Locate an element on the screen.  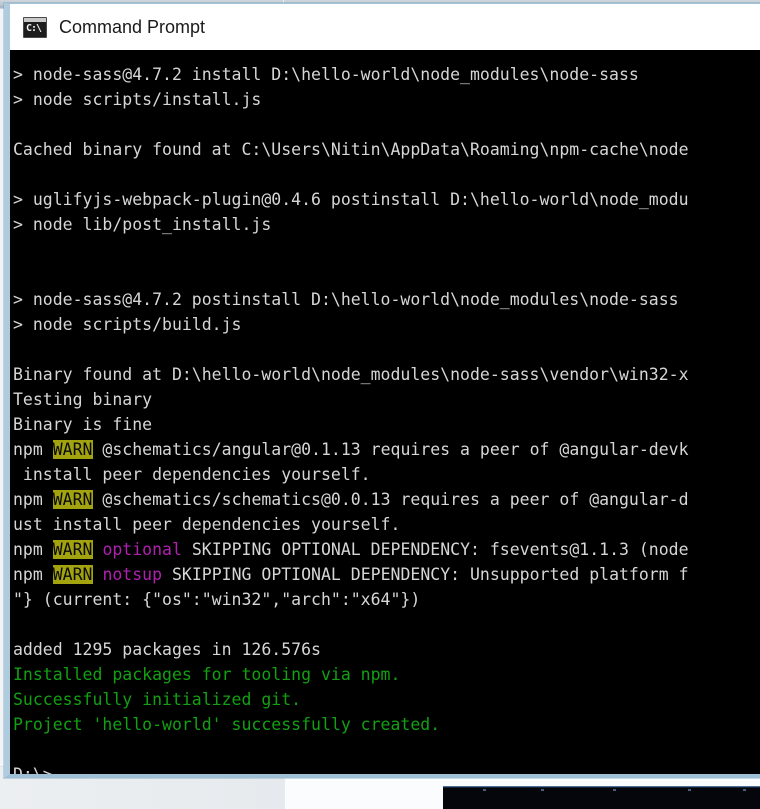
icon-prompt-glyph: C:\ is located at coordinates (34, 28).